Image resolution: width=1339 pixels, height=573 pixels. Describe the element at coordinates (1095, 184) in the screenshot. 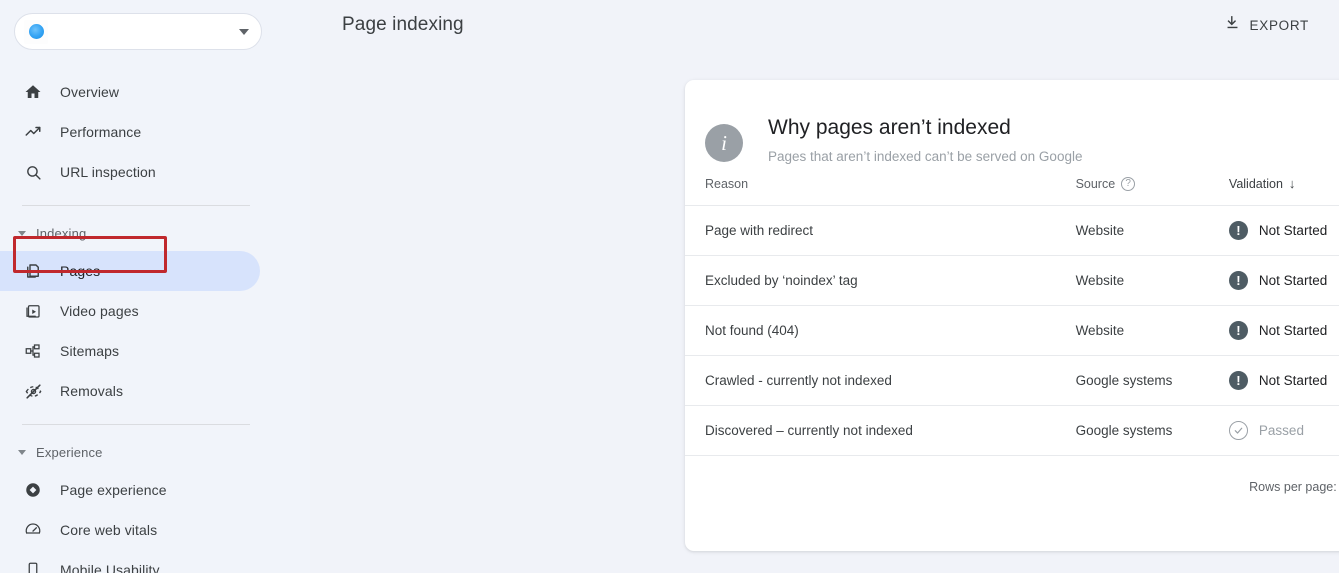

I see `column-label-source: Source` at that location.